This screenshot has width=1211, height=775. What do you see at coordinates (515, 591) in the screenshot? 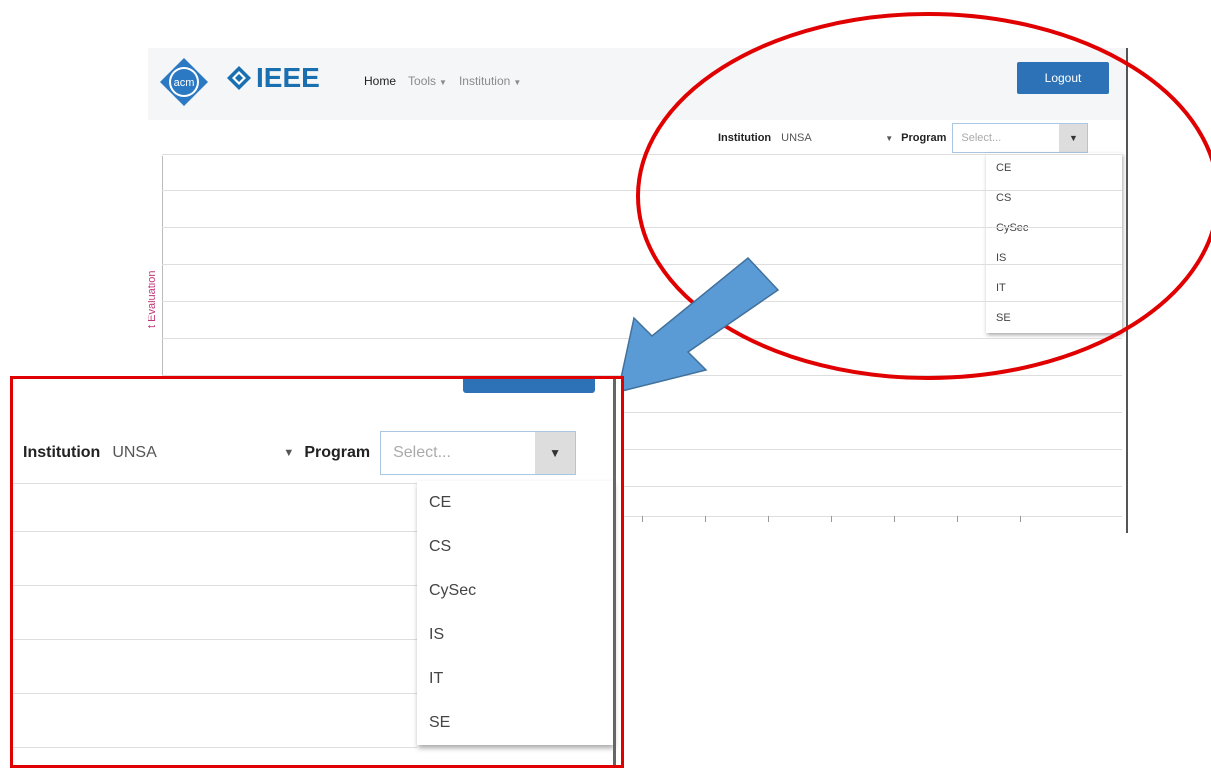
I see `zoom-program-option-cysec: CySec` at bounding box center [515, 591].